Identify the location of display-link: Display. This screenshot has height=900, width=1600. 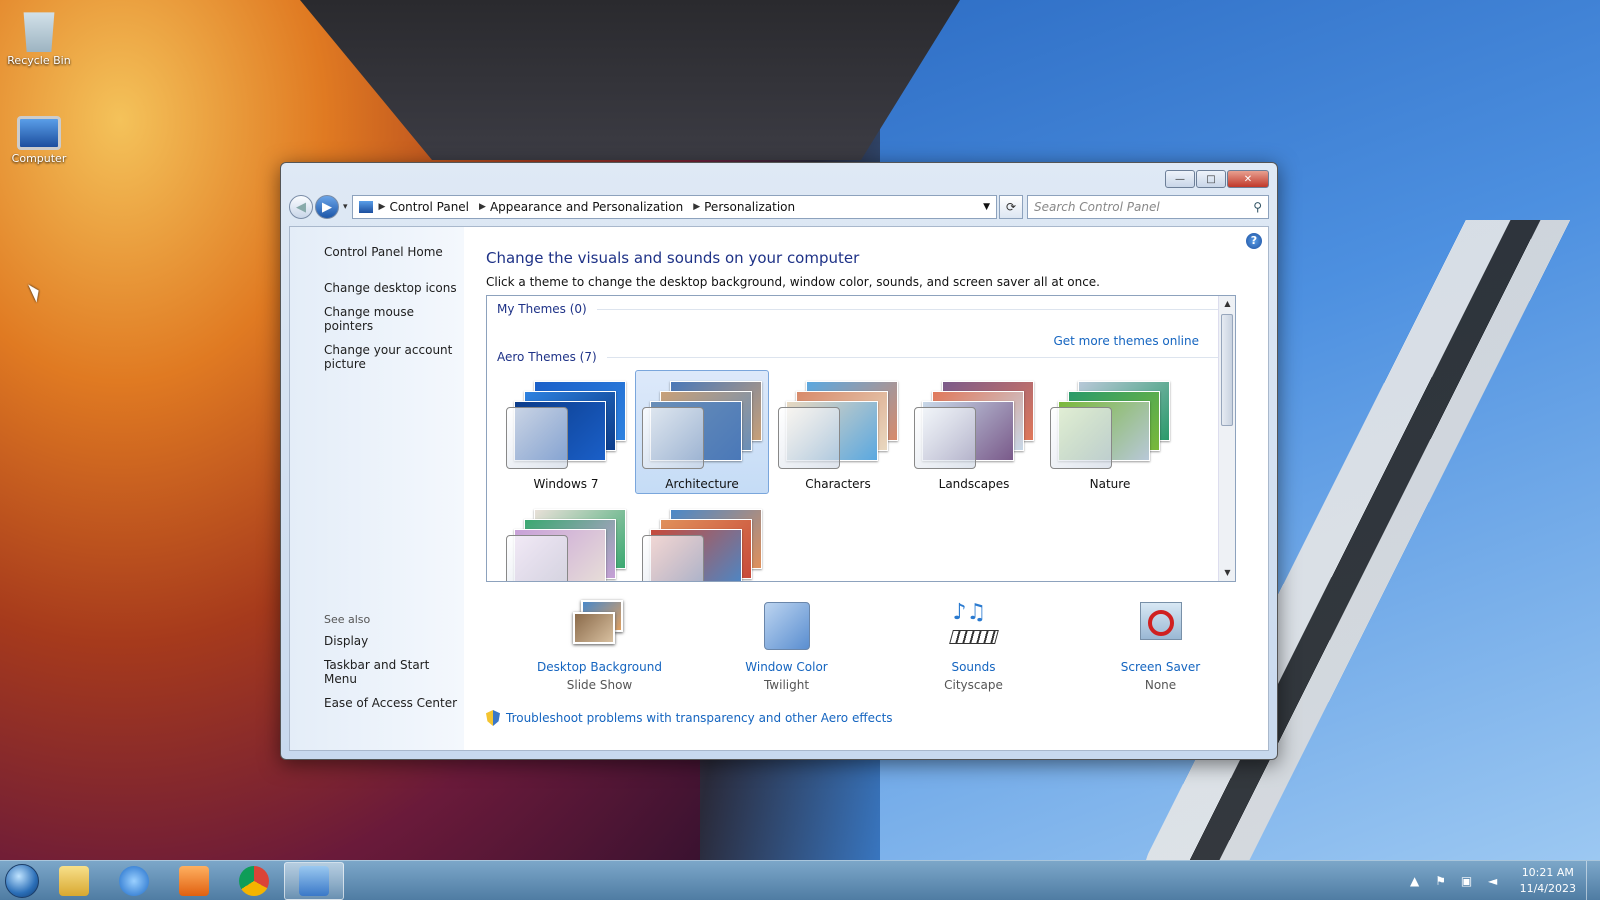
(394, 641).